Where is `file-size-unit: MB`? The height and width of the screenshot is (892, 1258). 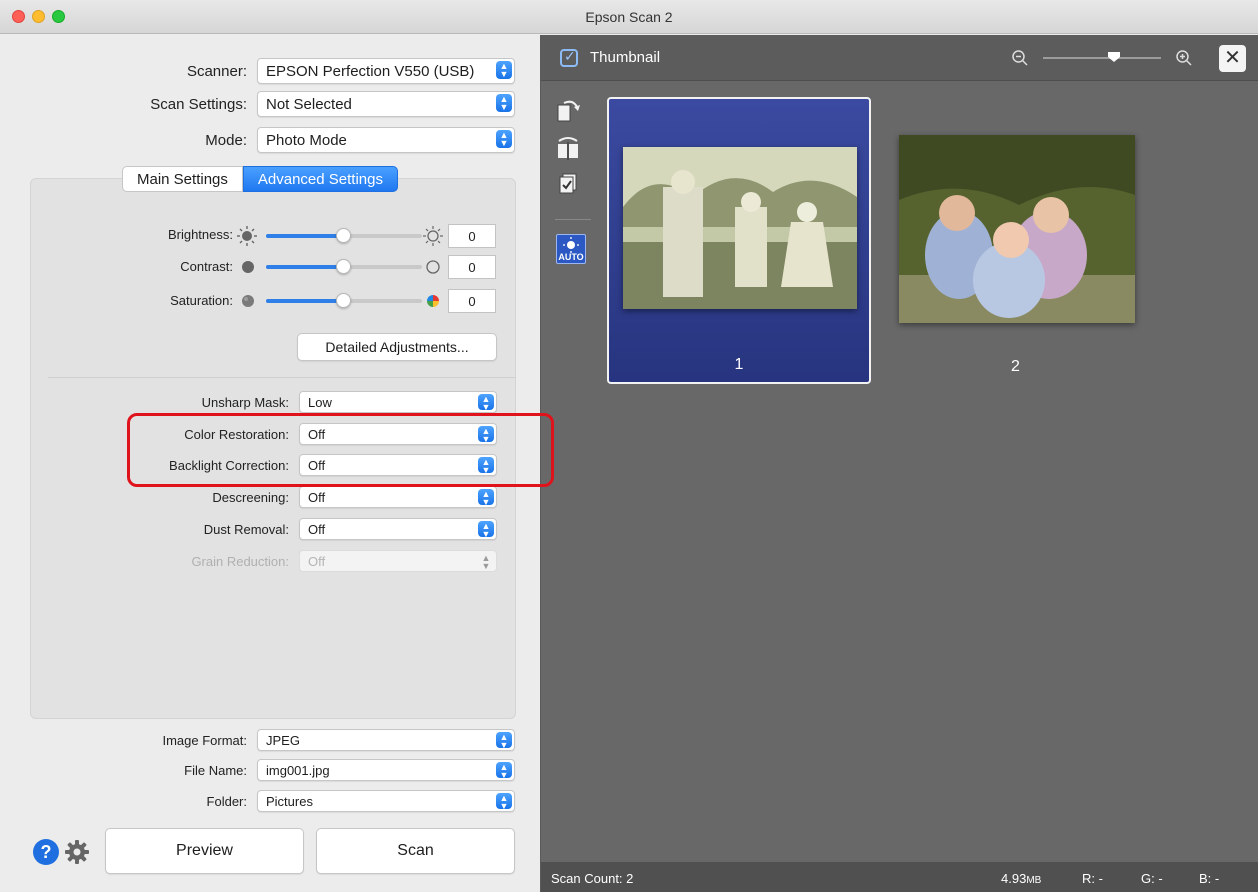 file-size-unit: MB is located at coordinates (1034, 880).